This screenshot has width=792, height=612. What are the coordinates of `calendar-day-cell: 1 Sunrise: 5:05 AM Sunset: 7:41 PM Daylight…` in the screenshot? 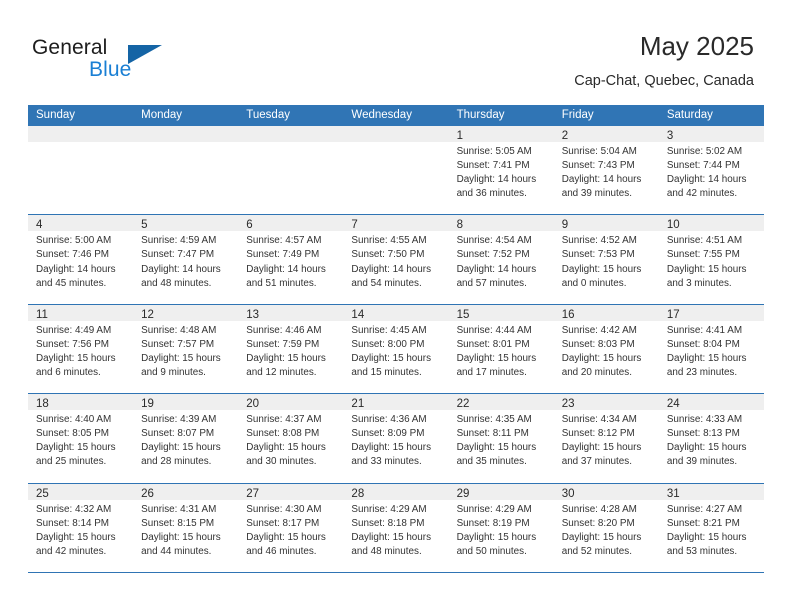 It's located at (501, 170).